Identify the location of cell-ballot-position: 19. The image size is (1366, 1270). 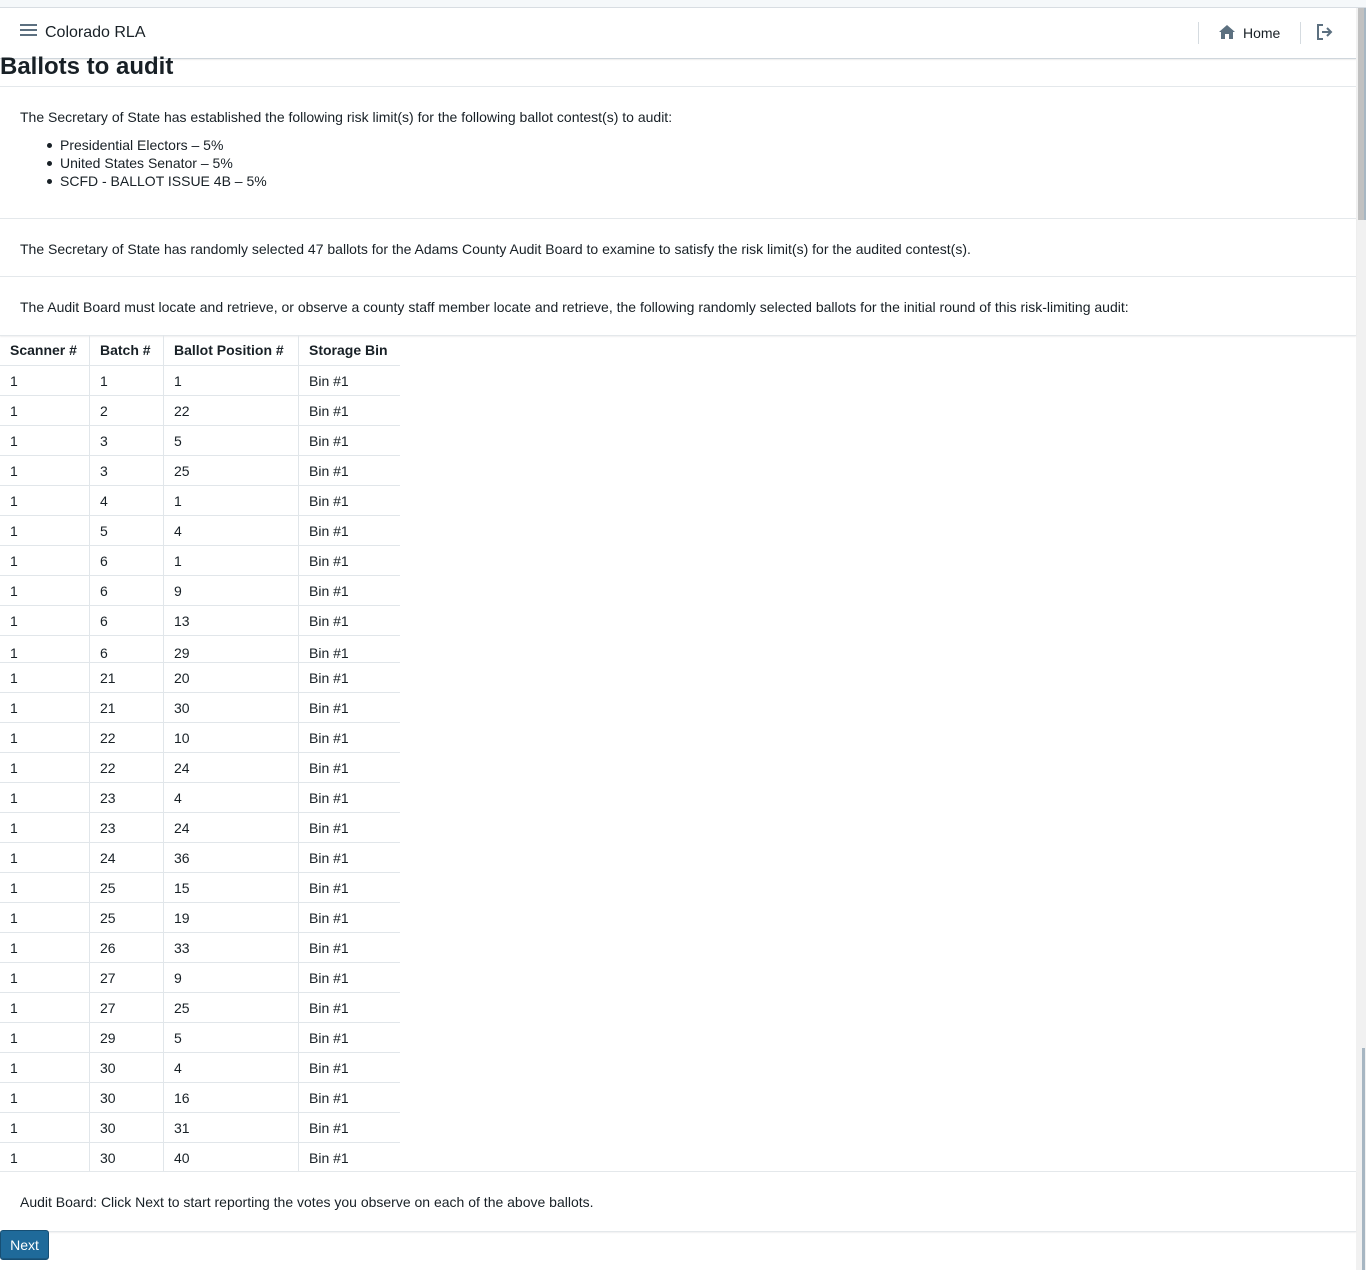
(231, 917).